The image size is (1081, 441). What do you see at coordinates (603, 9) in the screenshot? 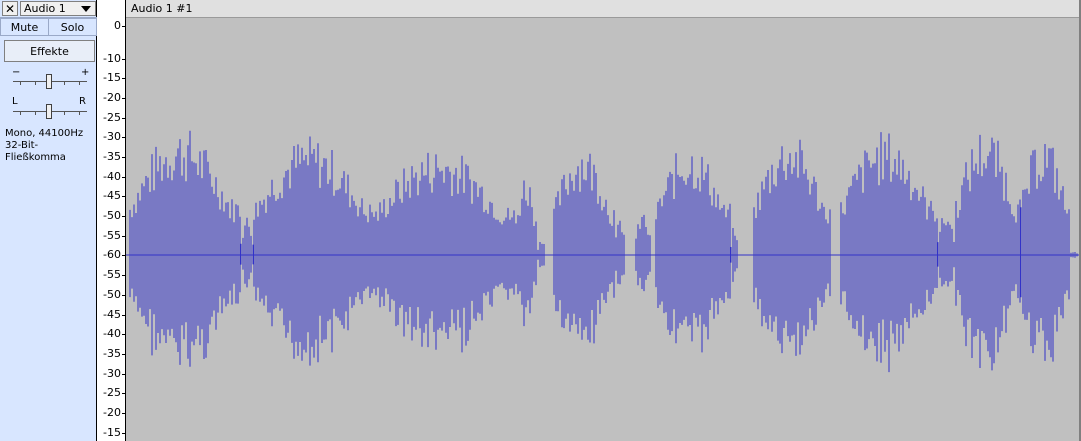
I see `clip-header: Audio 1 #1` at bounding box center [603, 9].